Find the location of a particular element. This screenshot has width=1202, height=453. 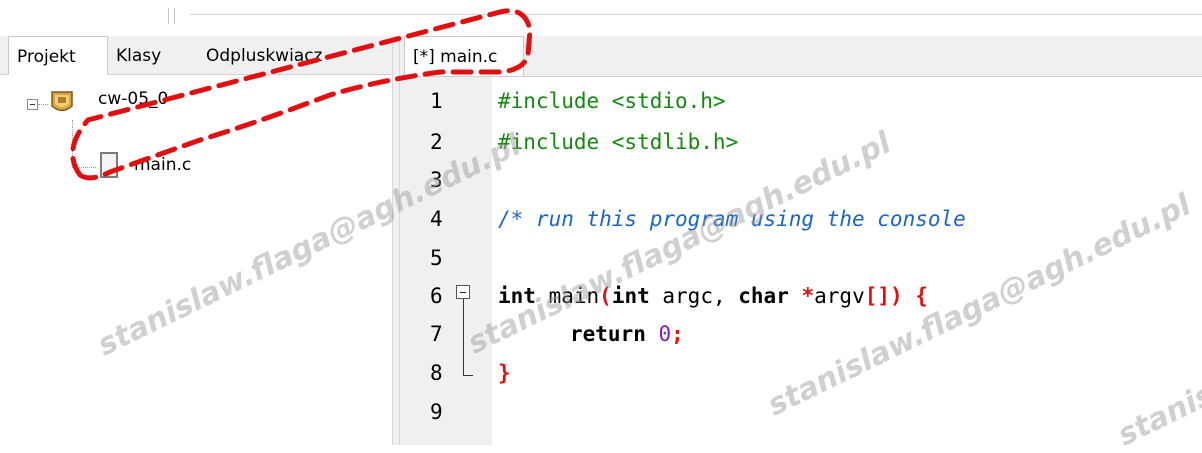

code-line-8: } is located at coordinates (504, 373).